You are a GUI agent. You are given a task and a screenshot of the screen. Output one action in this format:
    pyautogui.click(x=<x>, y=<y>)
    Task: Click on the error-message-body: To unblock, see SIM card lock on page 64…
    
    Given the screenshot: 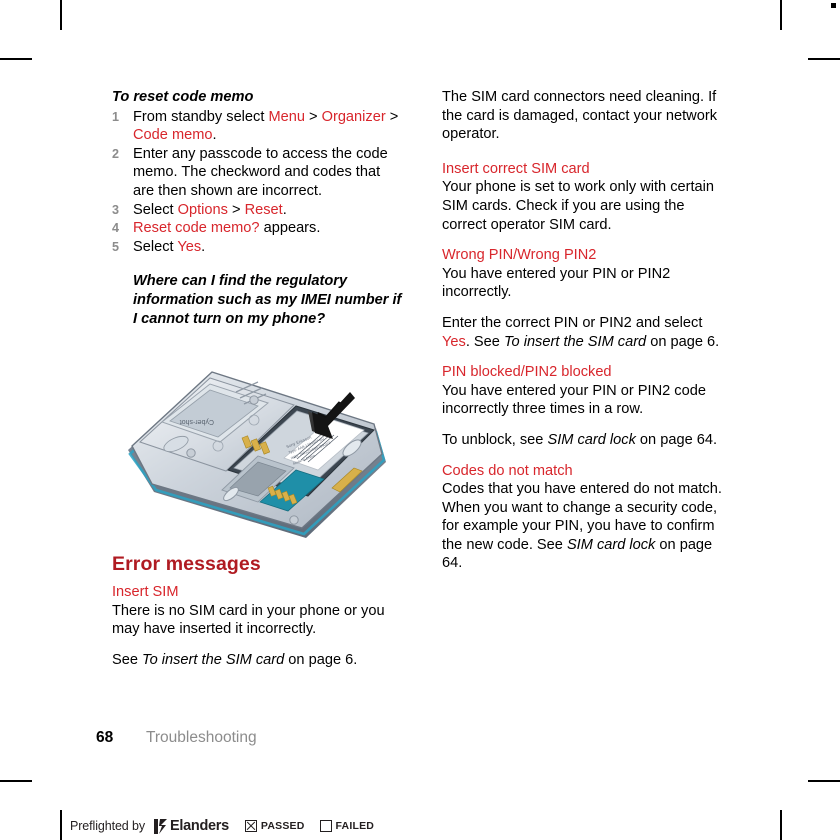 What is the action you would take?
    pyautogui.click(x=587, y=440)
    